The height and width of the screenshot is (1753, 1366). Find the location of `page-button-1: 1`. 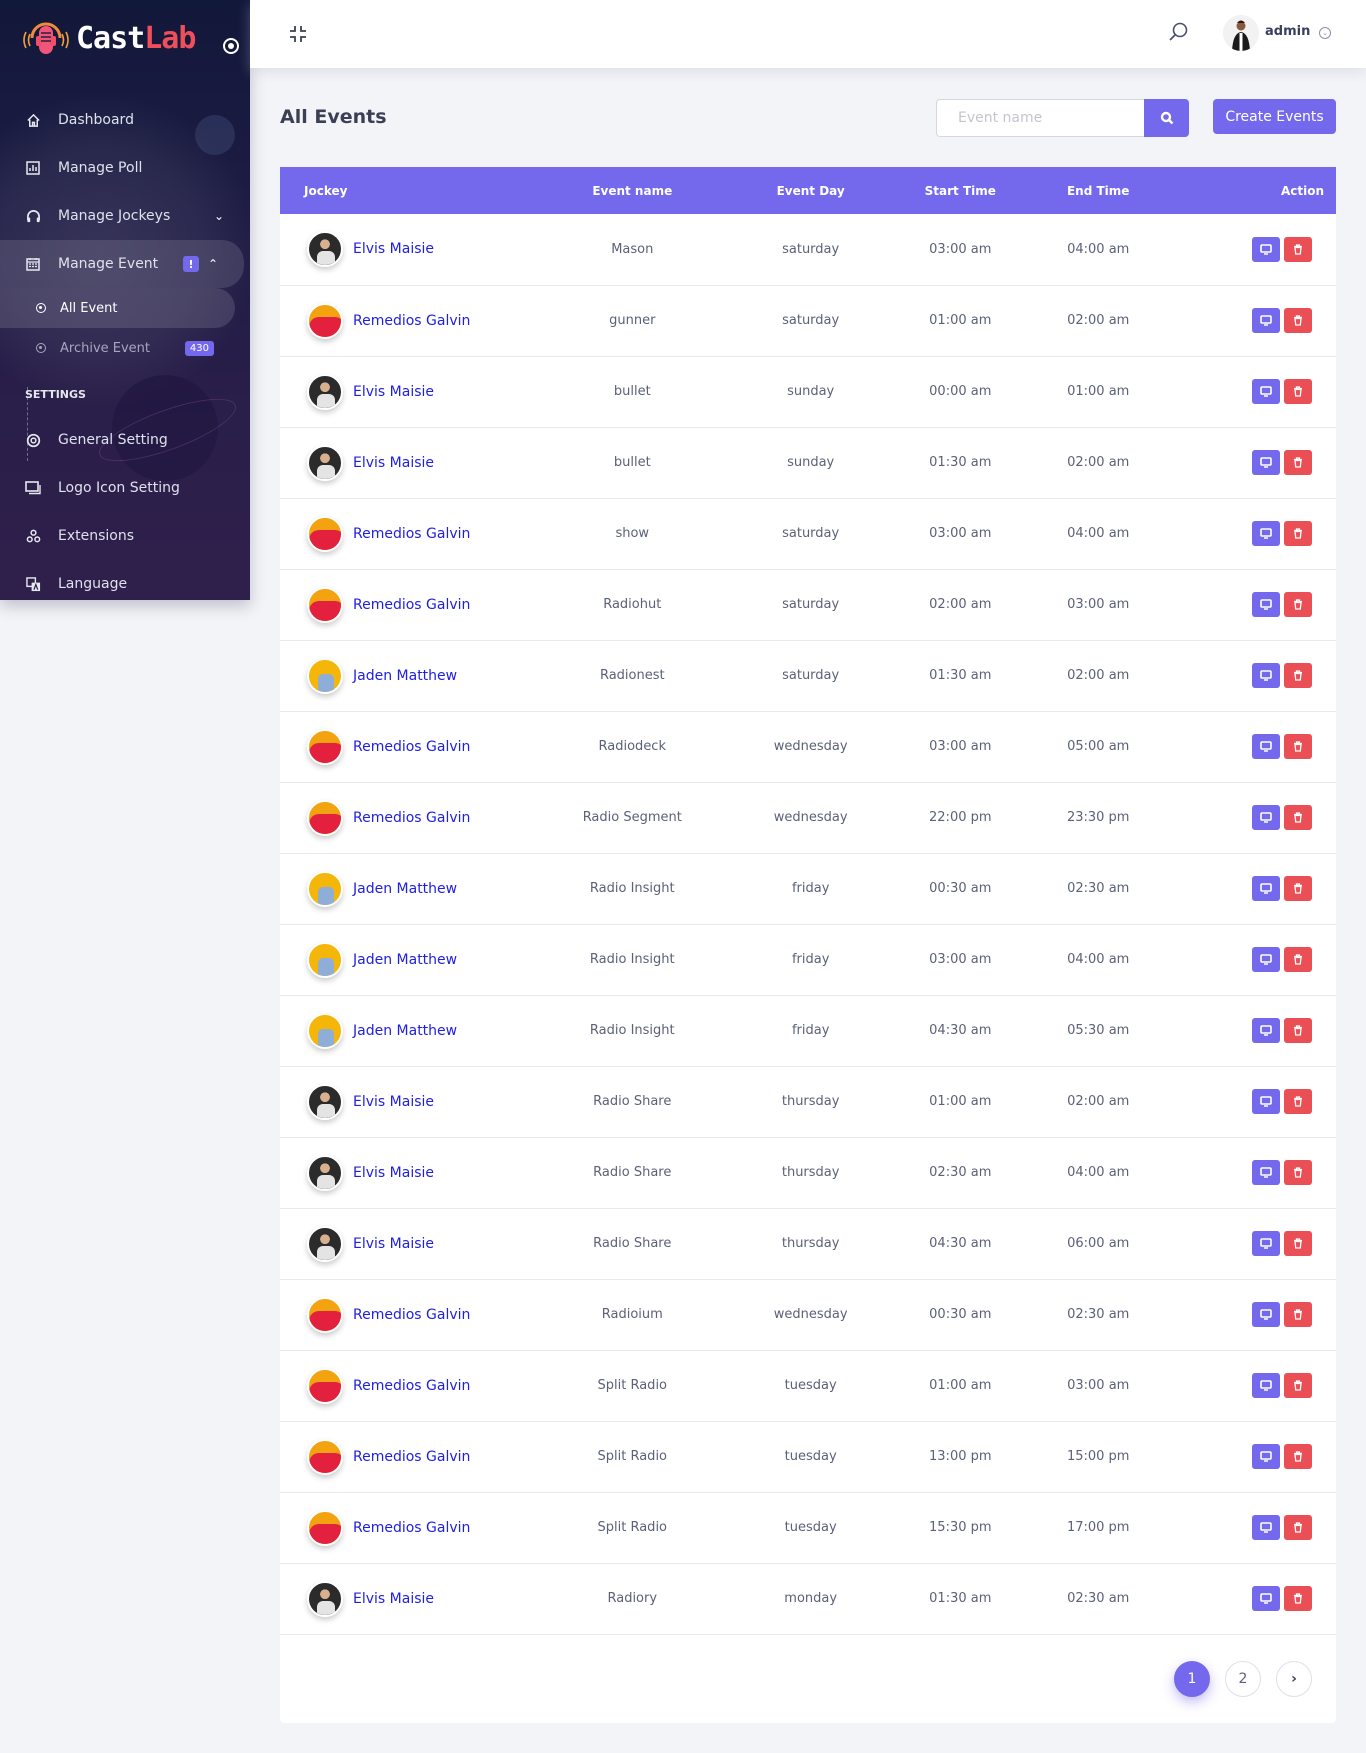

page-button-1: 1 is located at coordinates (1192, 1679).